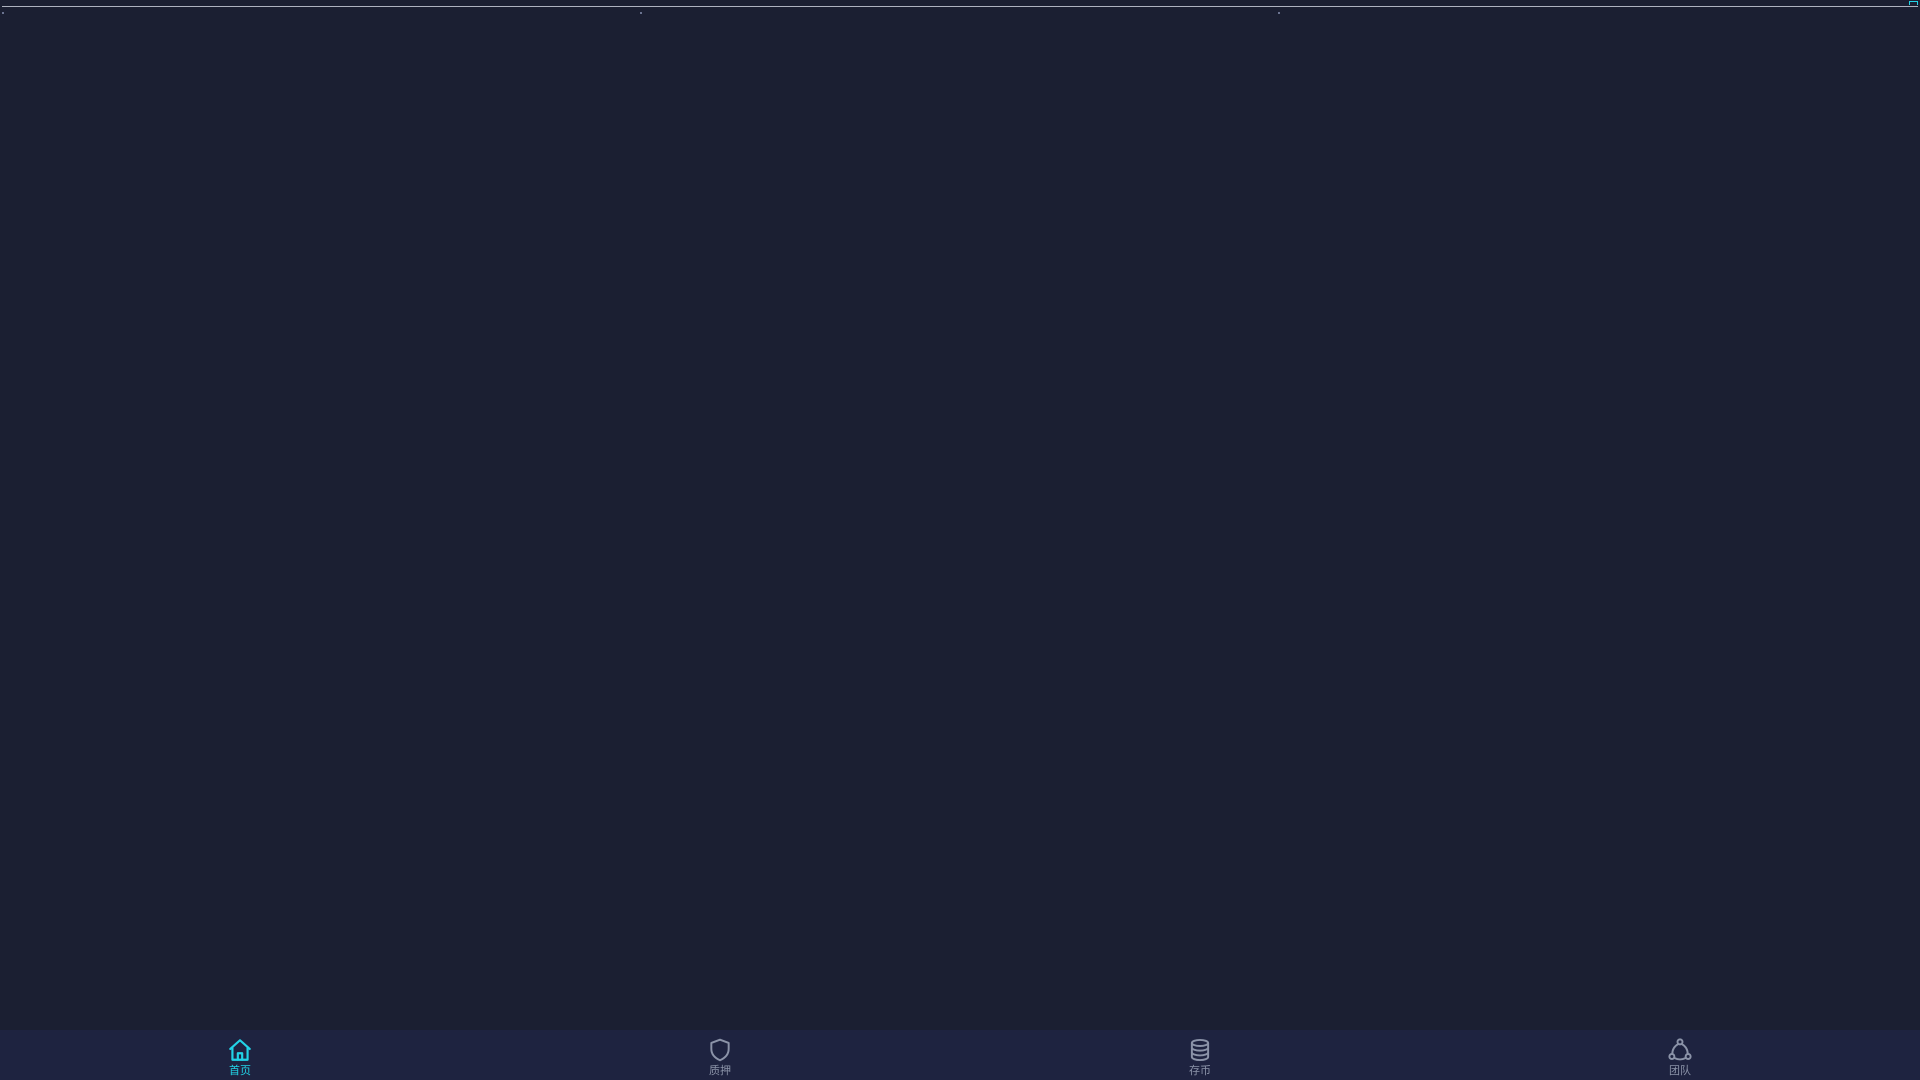  I want to click on tab-staking: 质押, so click(720, 1055).